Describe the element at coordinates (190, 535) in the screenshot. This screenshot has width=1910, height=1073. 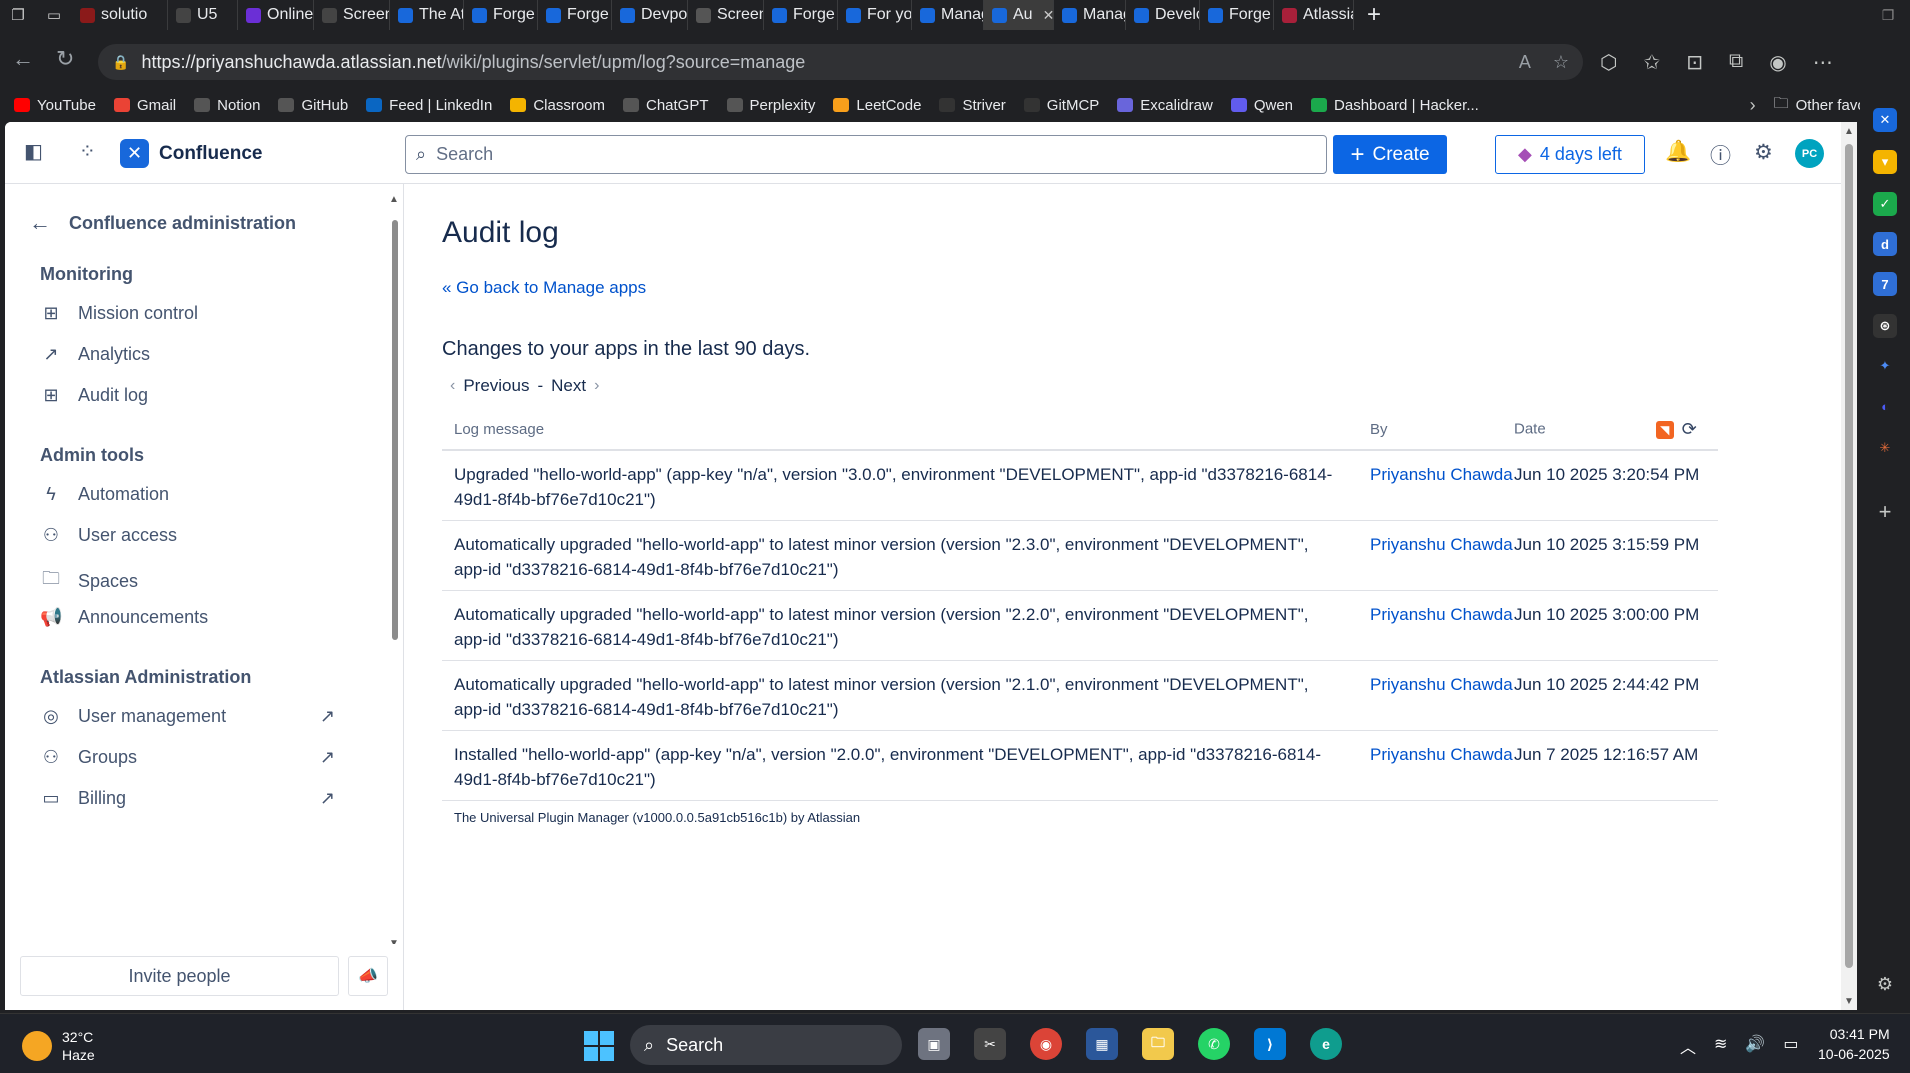
I see `sidebar-item: ⚇ User access` at that location.